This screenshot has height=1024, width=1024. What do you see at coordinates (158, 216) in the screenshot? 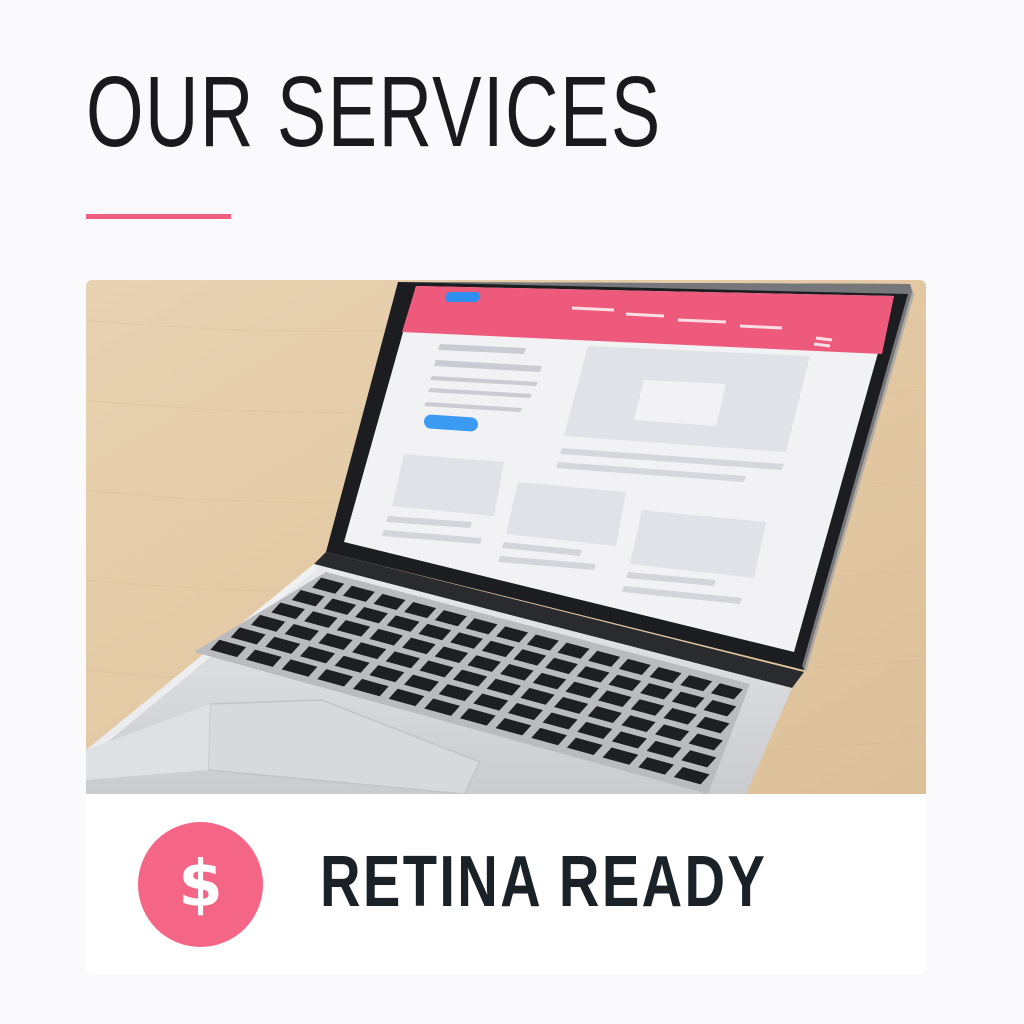
I see `title-underline` at bounding box center [158, 216].